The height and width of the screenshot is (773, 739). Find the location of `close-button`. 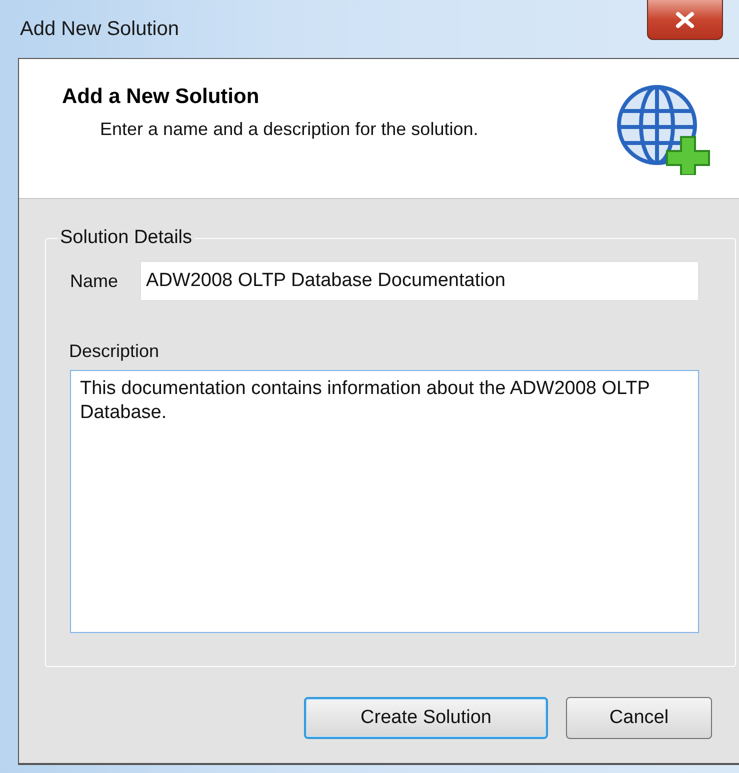

close-button is located at coordinates (685, 20).